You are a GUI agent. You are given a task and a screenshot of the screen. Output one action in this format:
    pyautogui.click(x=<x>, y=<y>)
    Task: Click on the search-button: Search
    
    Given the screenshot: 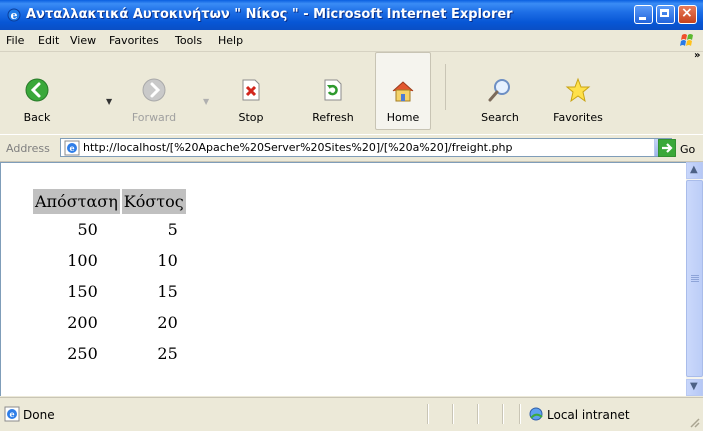 What is the action you would take?
    pyautogui.click(x=500, y=91)
    